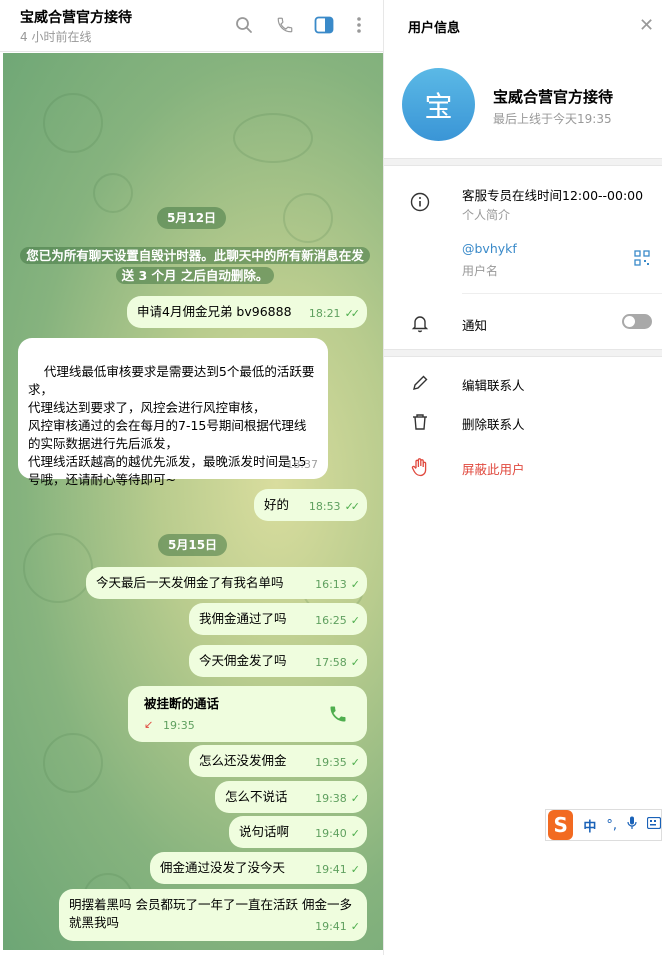 The image size is (662, 955). Describe the element at coordinates (285, 25) in the screenshot. I see `phone-icon` at that location.